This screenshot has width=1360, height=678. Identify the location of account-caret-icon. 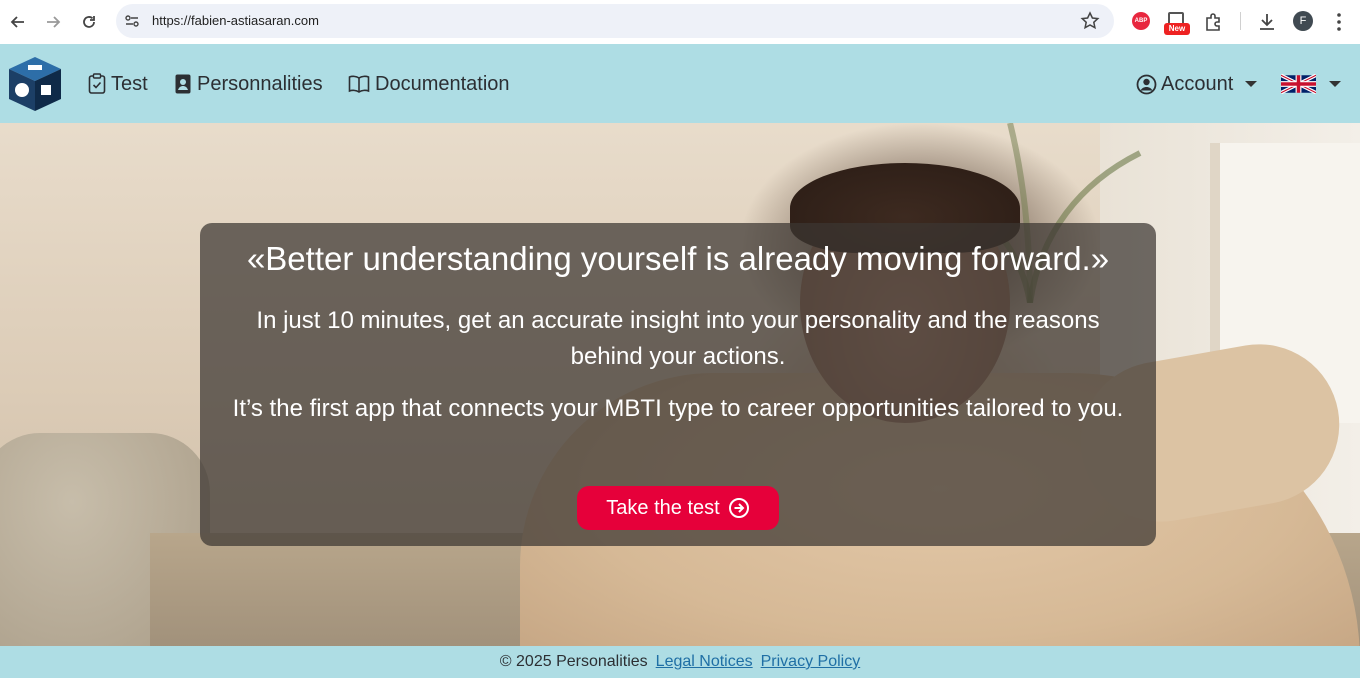
(1251, 84).